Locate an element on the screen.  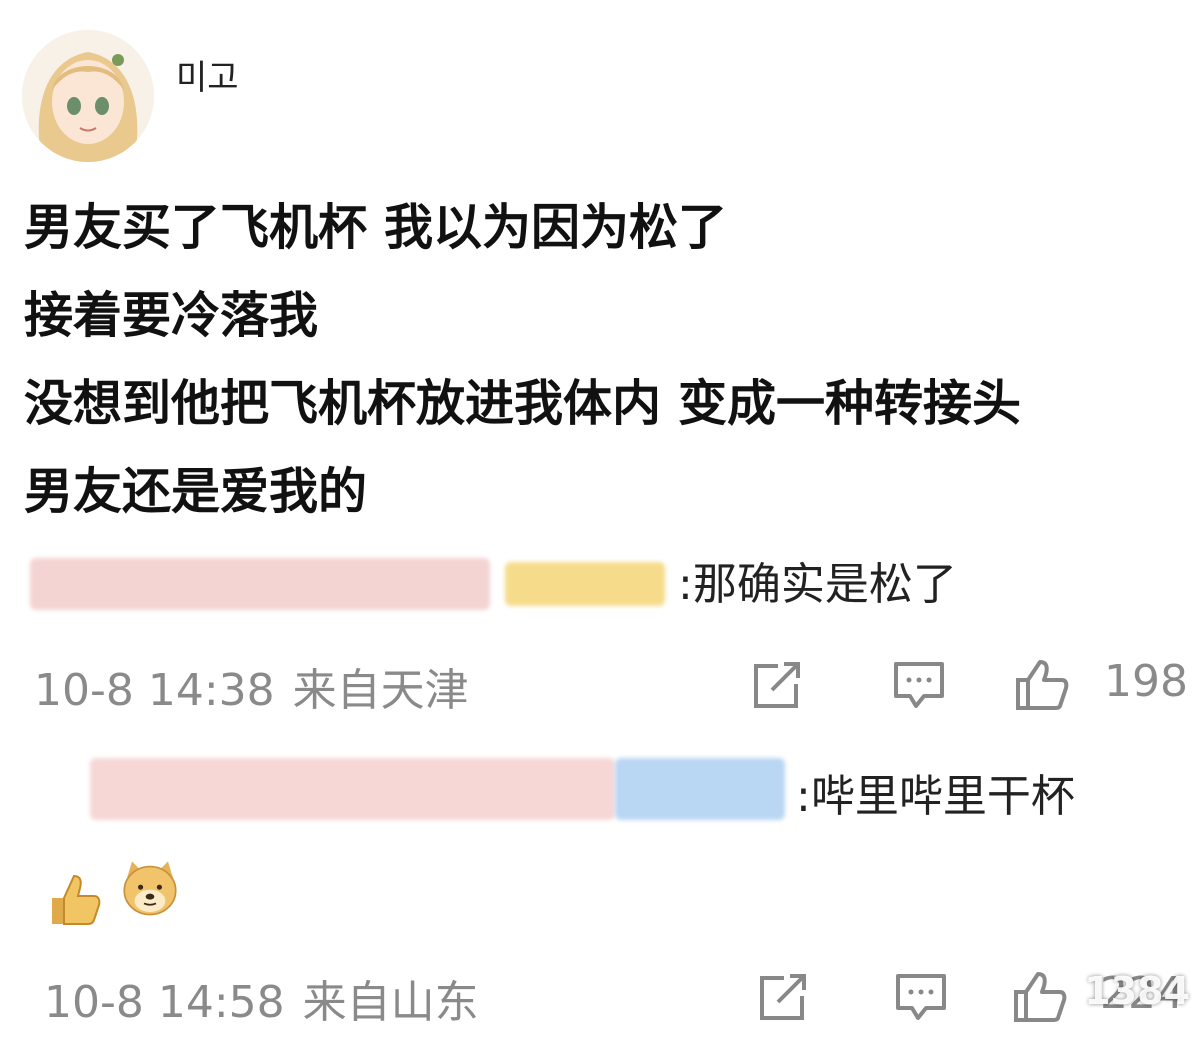
post-line: 男友买了飞机杯 我以为因为松了 is located at coordinates (376, 227).